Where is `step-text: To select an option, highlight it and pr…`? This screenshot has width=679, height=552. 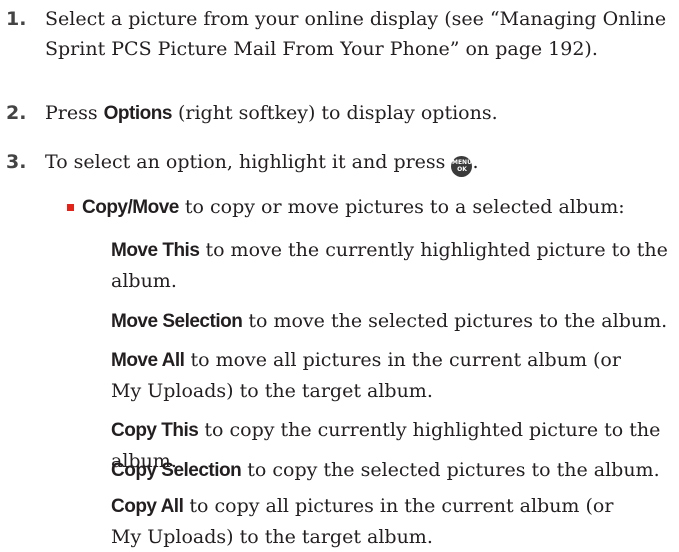 step-text: To select an option, highlight it and pr… is located at coordinates (360, 162).